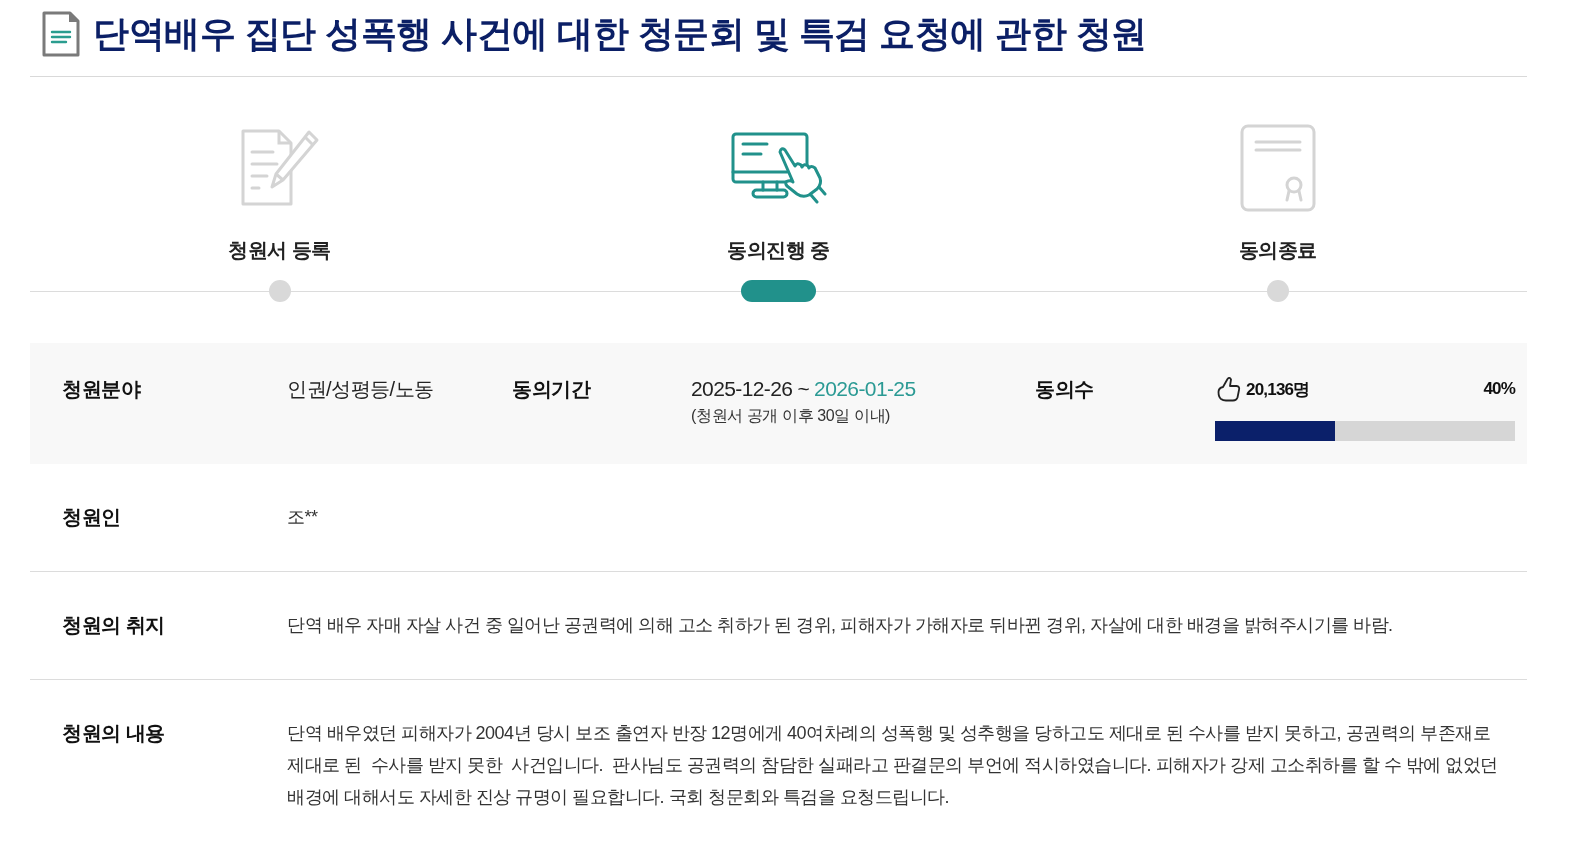  I want to click on step-label: 동의진행 중, so click(778, 250).